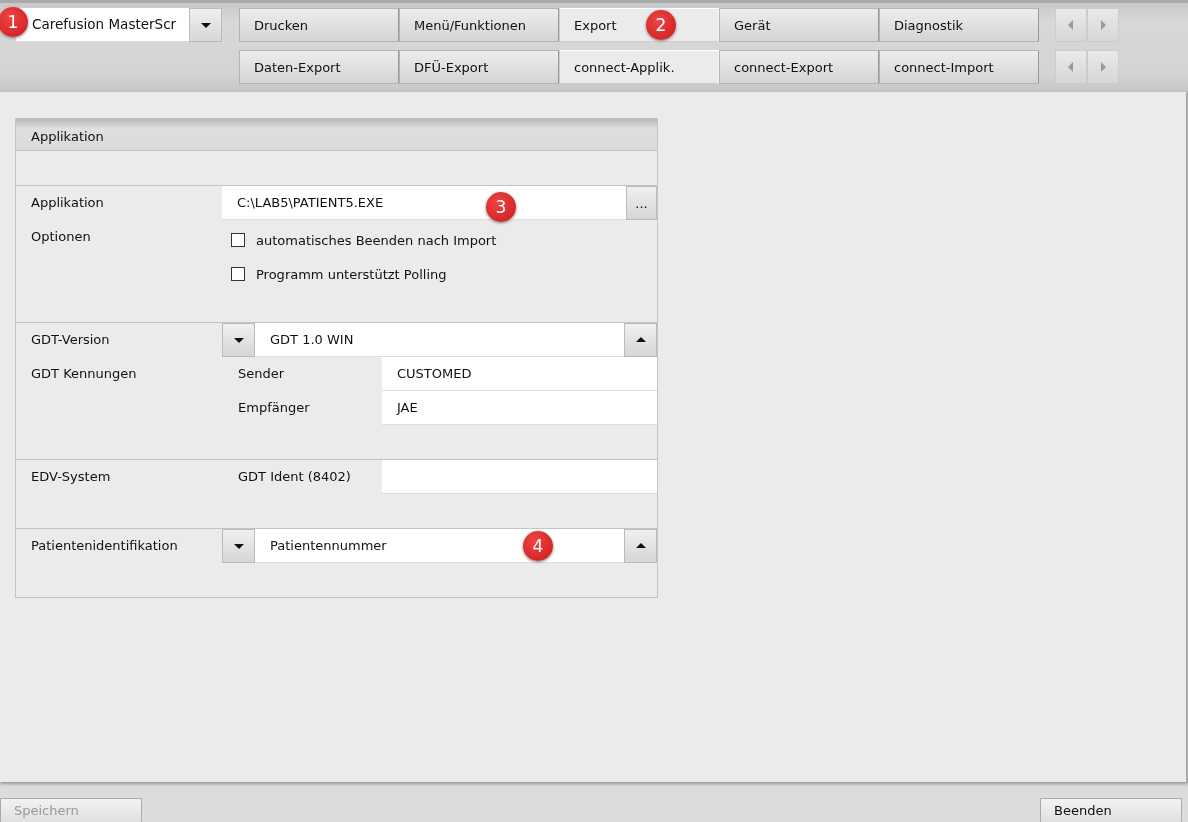 Image resolution: width=1188 pixels, height=822 pixels. Describe the element at coordinates (639, 67) in the screenshot. I see `tab: connect-Applik.` at that location.